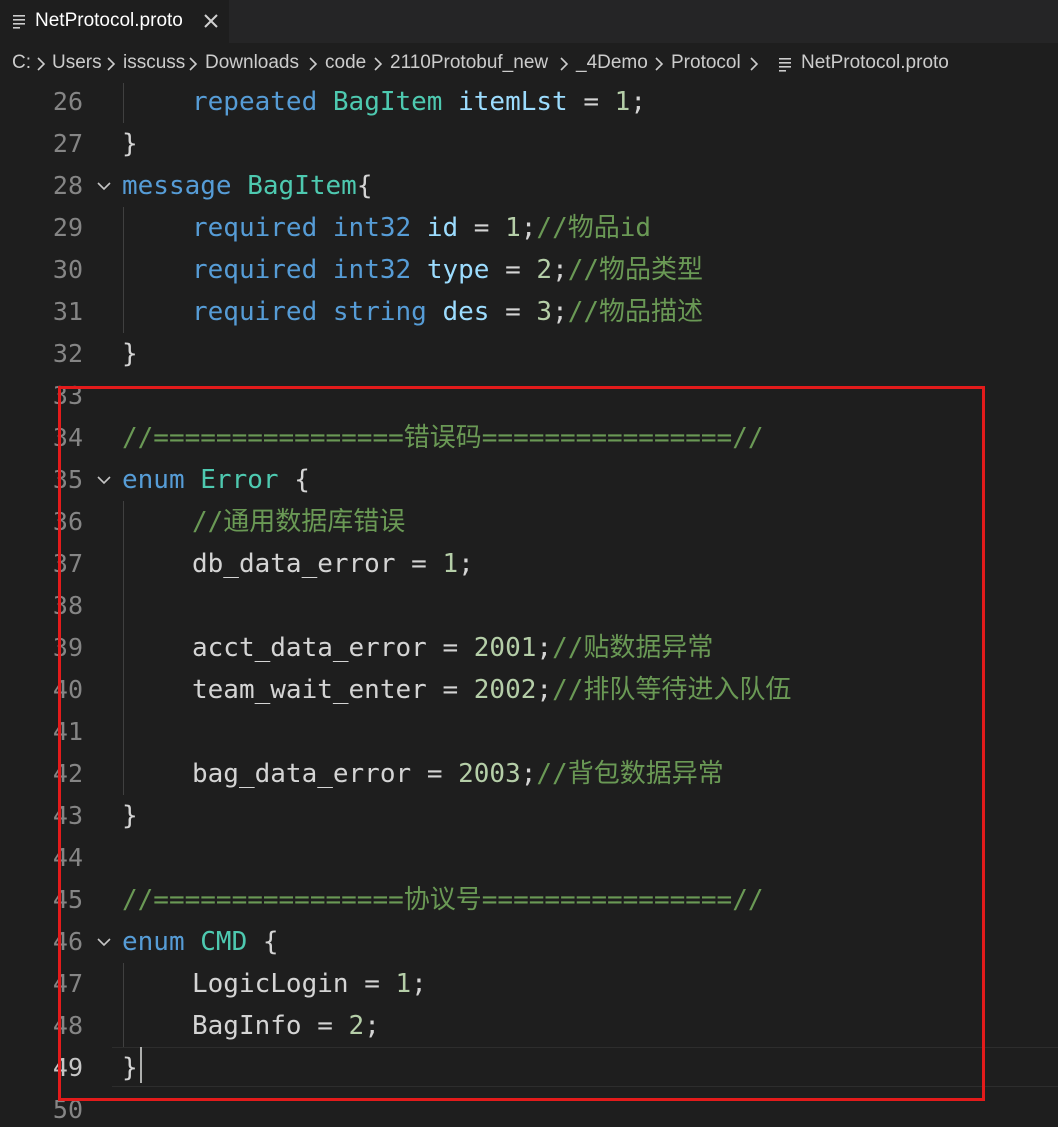  What do you see at coordinates (216, 480) in the screenshot?
I see `code-line-35: enum Error {` at bounding box center [216, 480].